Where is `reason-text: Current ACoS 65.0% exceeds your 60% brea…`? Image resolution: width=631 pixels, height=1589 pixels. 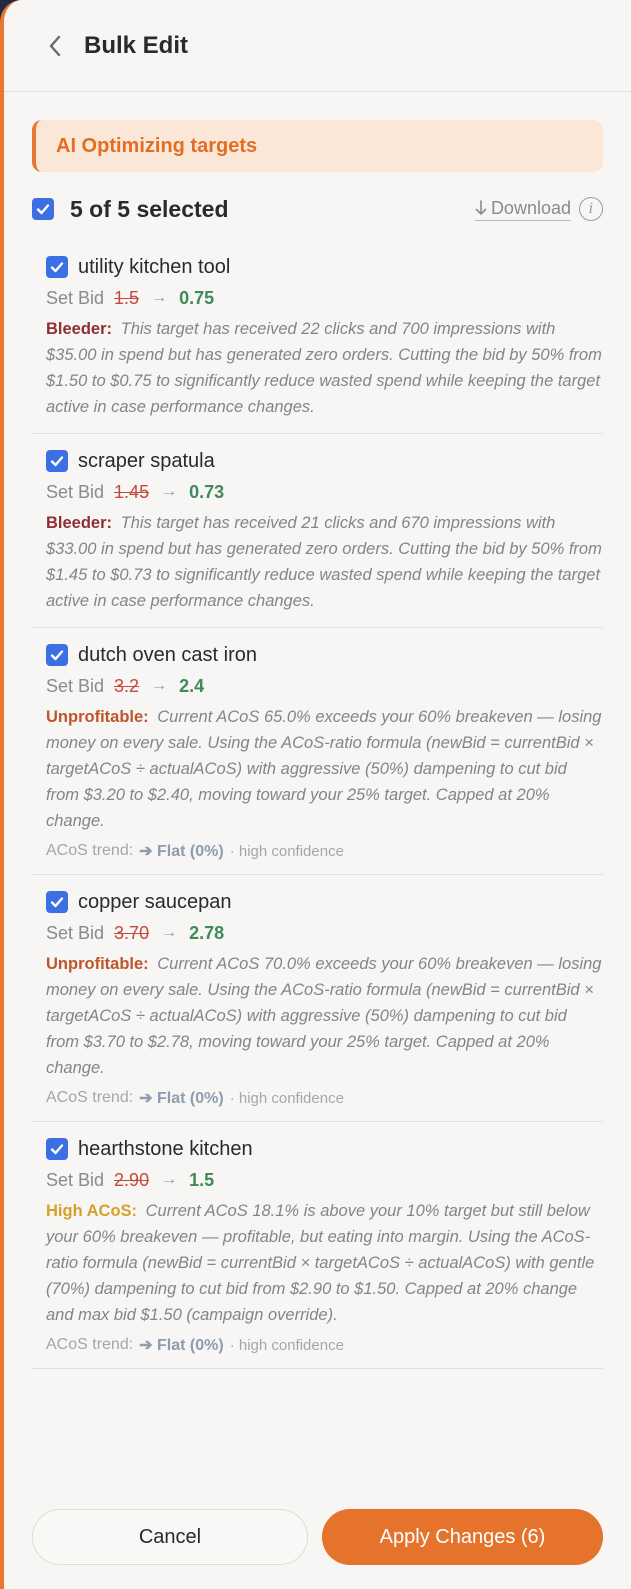 reason-text: Current ACoS 65.0% exceeds your 60% brea… is located at coordinates (324, 769).